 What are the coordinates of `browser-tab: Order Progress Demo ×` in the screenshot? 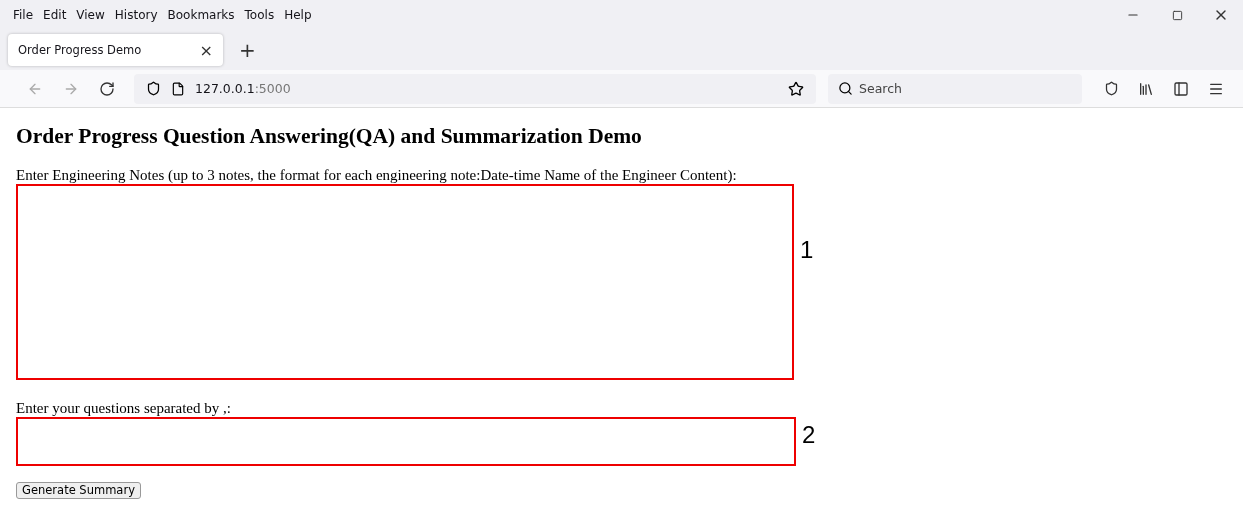 It's located at (115, 50).